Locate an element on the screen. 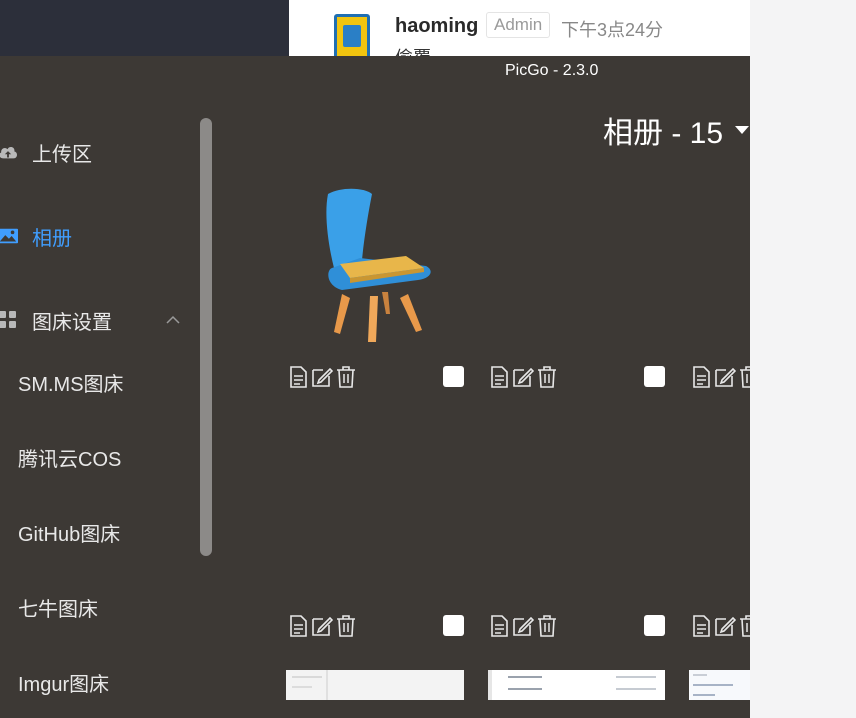 The image size is (856, 718). submenu-item-tencent-cos: 腾讯云COS is located at coordinates (69, 457).